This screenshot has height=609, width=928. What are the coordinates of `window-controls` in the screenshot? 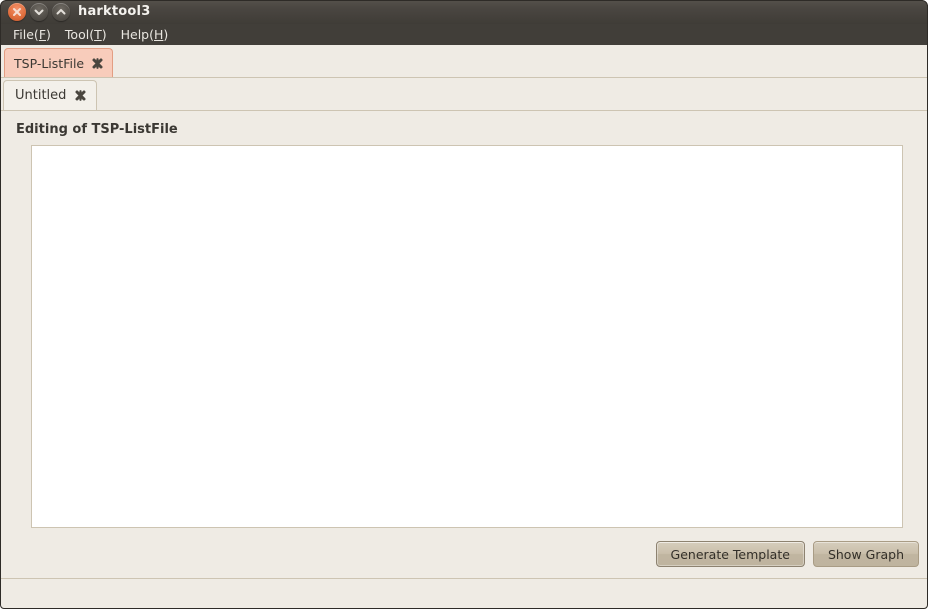 It's located at (39, 12).